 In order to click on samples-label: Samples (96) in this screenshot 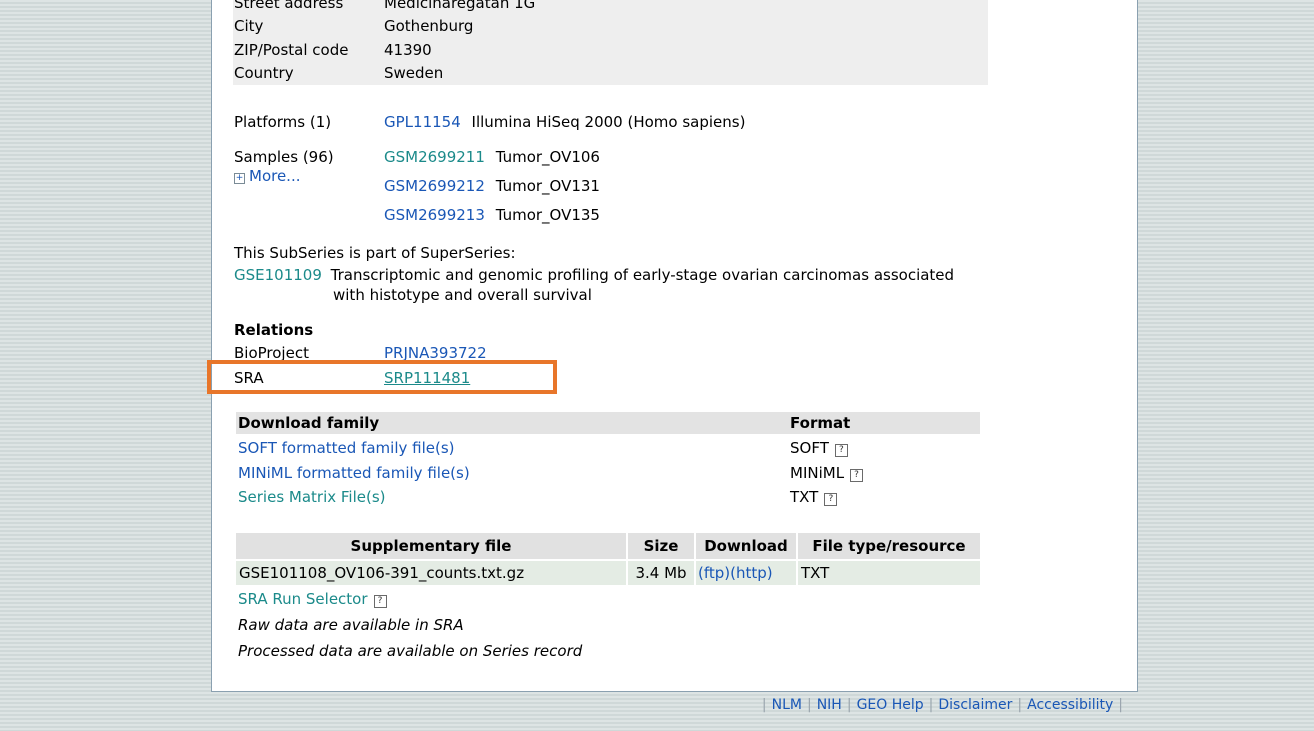, I will do `click(284, 157)`.